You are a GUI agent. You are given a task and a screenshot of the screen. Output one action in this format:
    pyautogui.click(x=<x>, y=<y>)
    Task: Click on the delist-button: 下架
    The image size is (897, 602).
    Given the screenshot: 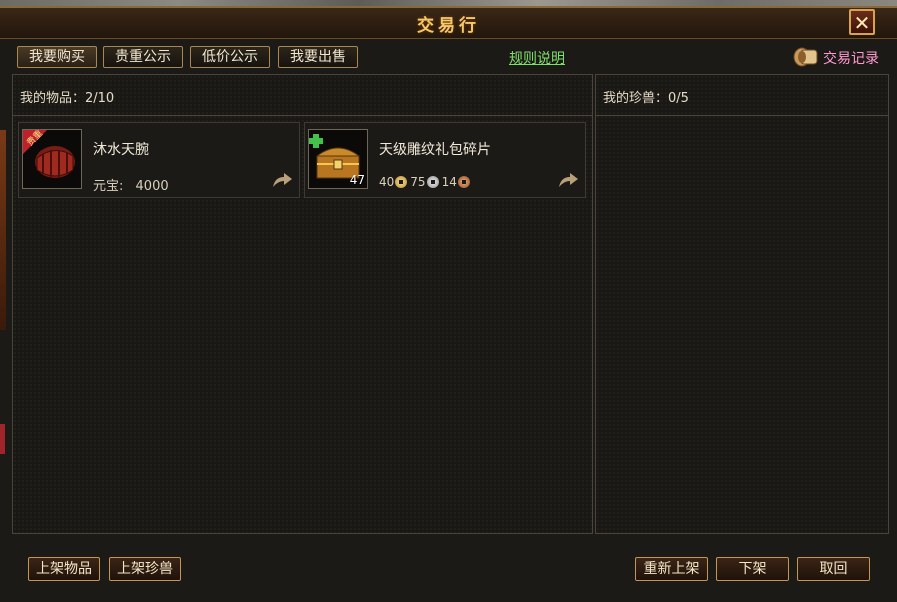 What is the action you would take?
    pyautogui.click(x=752, y=569)
    